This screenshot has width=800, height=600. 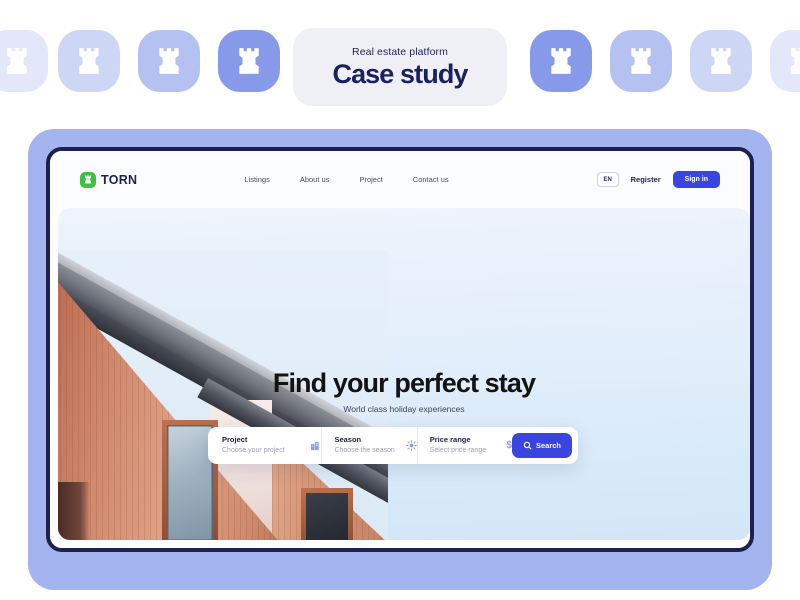 I want to click on register-link: Register, so click(x=646, y=179).